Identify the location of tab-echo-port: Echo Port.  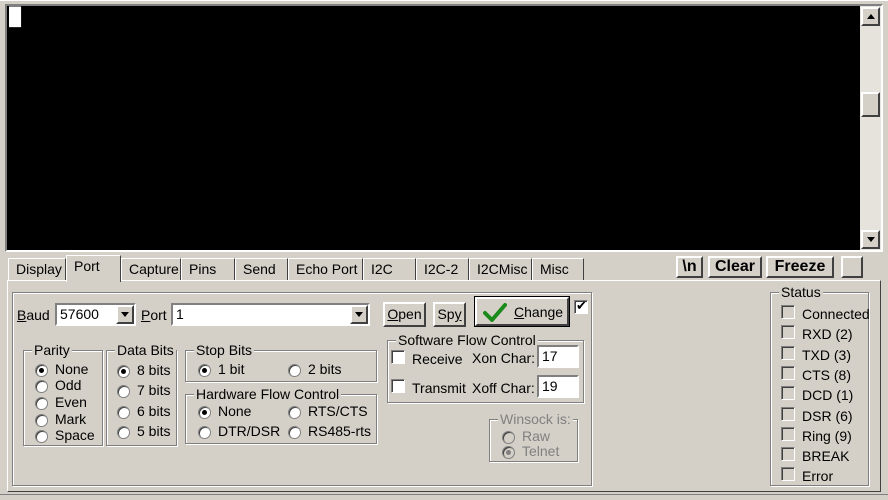
(325, 269).